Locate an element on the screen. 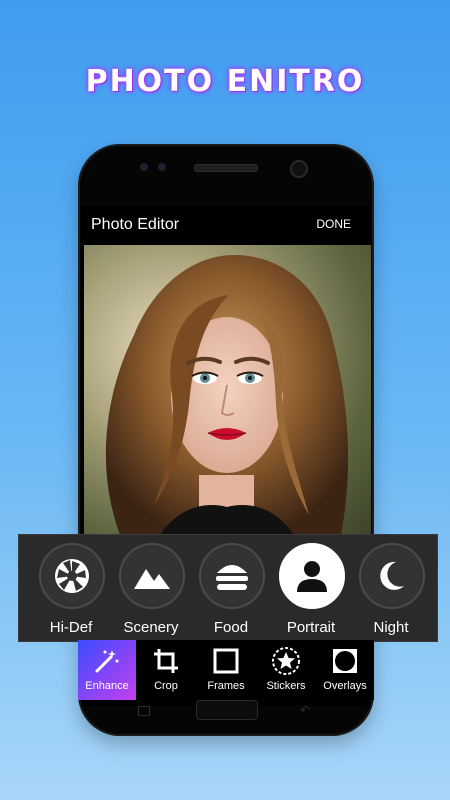 Image resolution: width=450 pixels, height=800 pixels. tool-enhance: Enhance is located at coordinates (107, 670).